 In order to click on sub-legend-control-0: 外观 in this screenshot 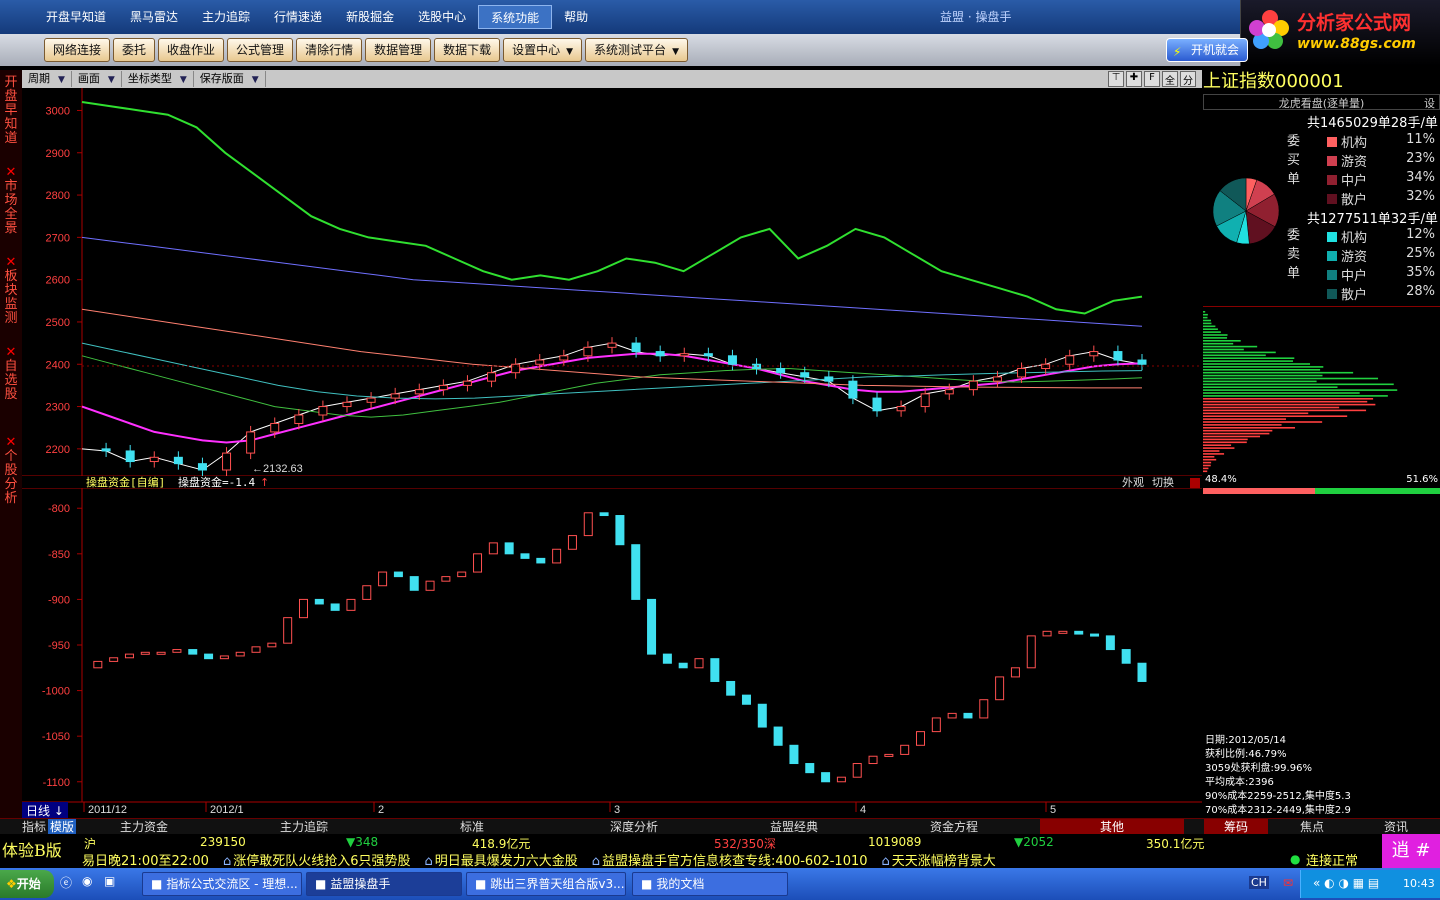, I will do `click(1133, 482)`.